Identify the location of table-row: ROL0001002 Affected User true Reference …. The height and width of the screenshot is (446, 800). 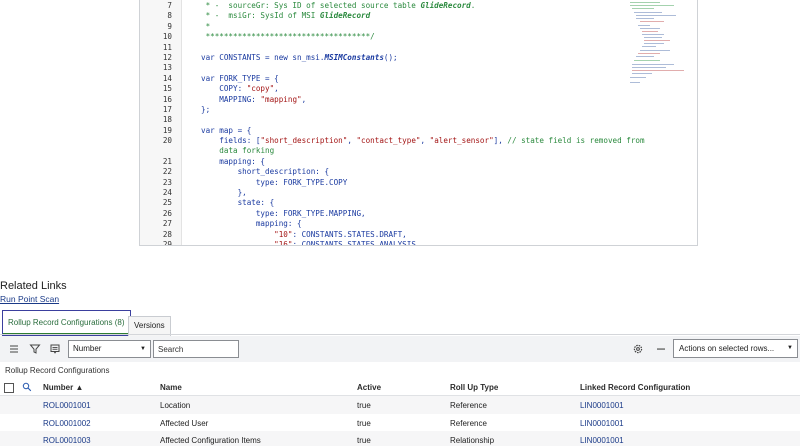
(400, 422).